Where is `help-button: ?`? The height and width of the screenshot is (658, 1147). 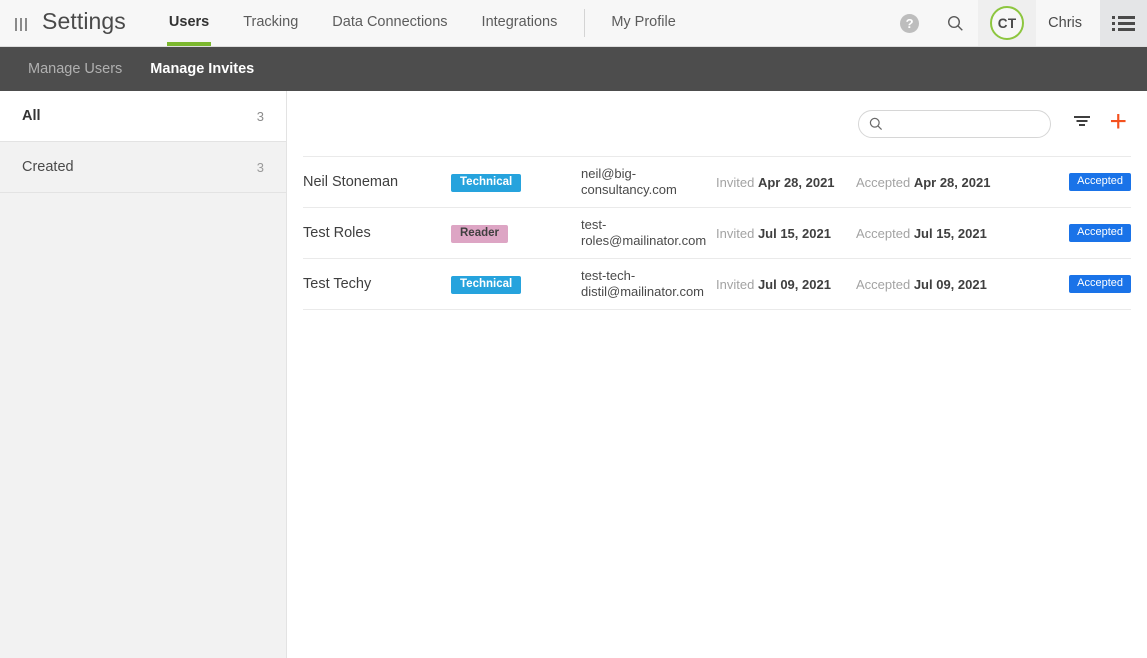
help-button: ? is located at coordinates (909, 23).